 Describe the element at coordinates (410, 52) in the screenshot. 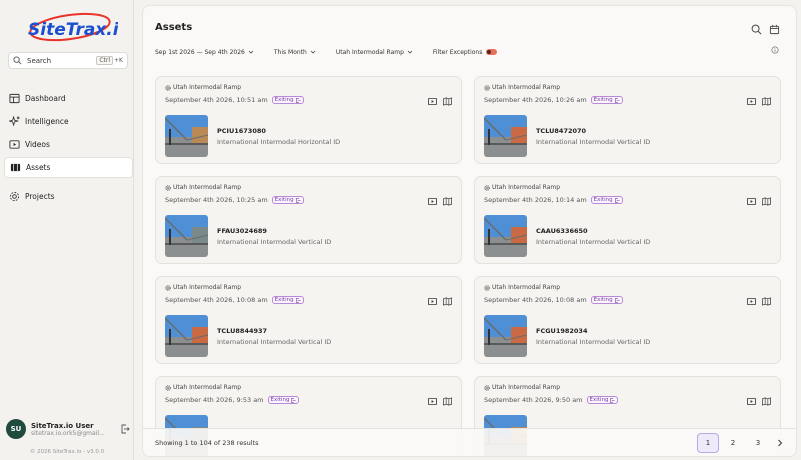

I see `chevron-down-icon` at that location.